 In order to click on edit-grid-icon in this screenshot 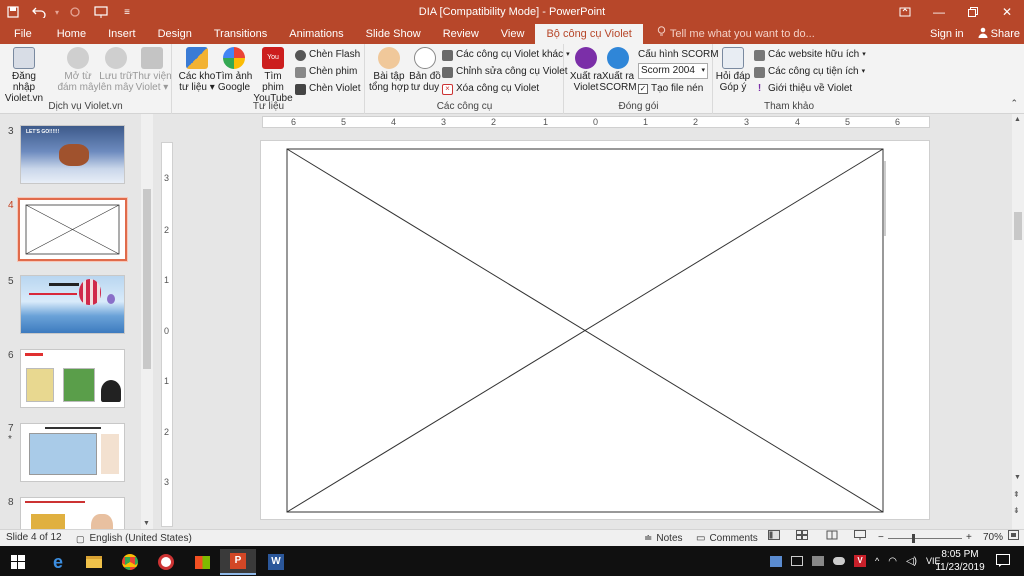, I will do `click(447, 72)`.